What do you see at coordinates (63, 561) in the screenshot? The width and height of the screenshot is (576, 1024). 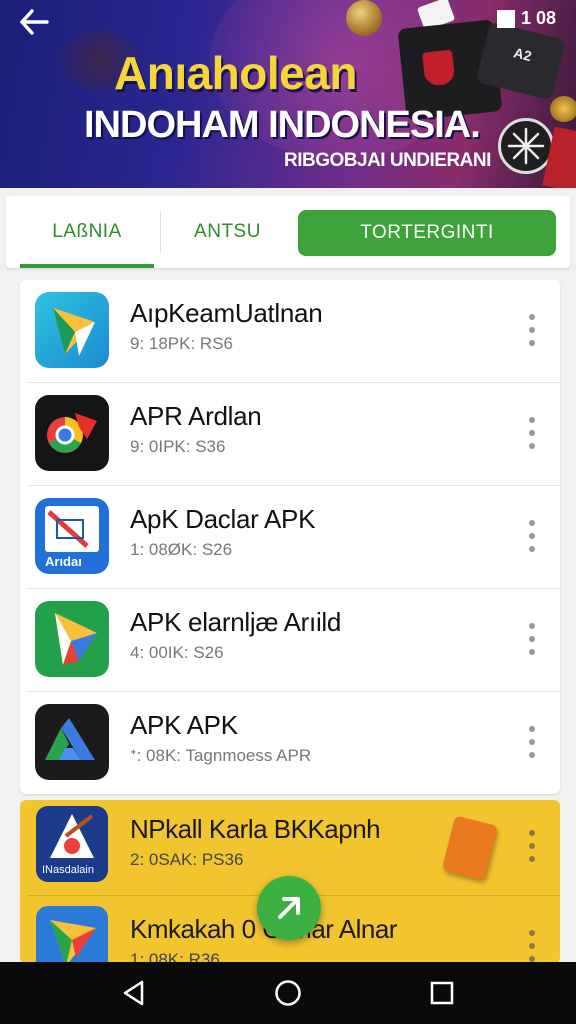 I see `icon-caption: Arıdaı` at bounding box center [63, 561].